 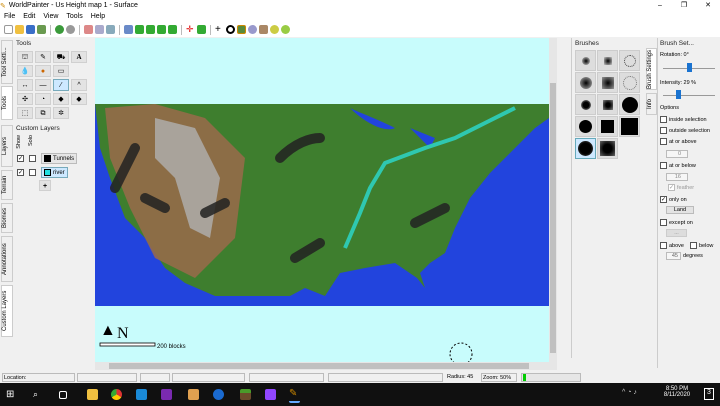 I want to click on text-tool: A, so click(x=79, y=57).